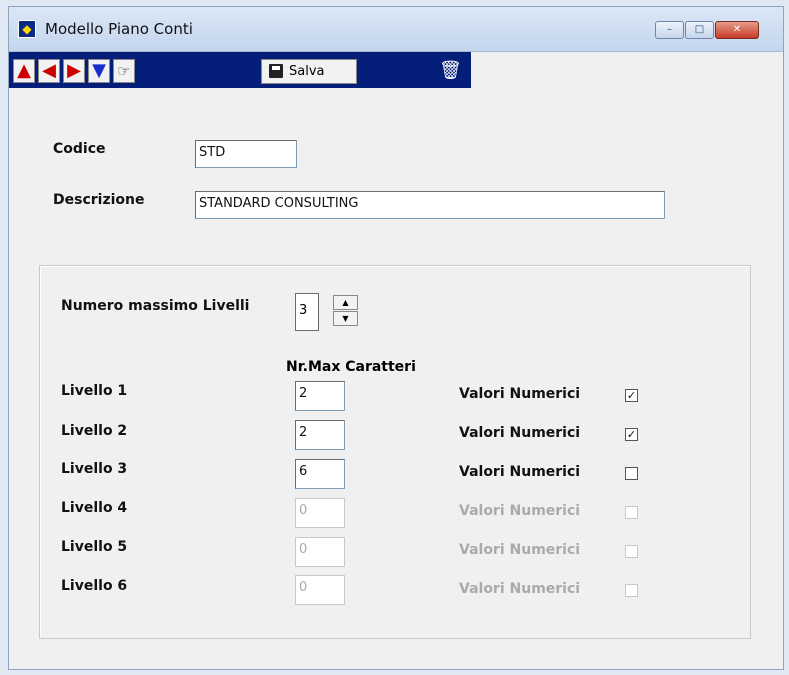  What do you see at coordinates (94, 469) in the screenshot?
I see `livello-3-label: Livello 3` at bounding box center [94, 469].